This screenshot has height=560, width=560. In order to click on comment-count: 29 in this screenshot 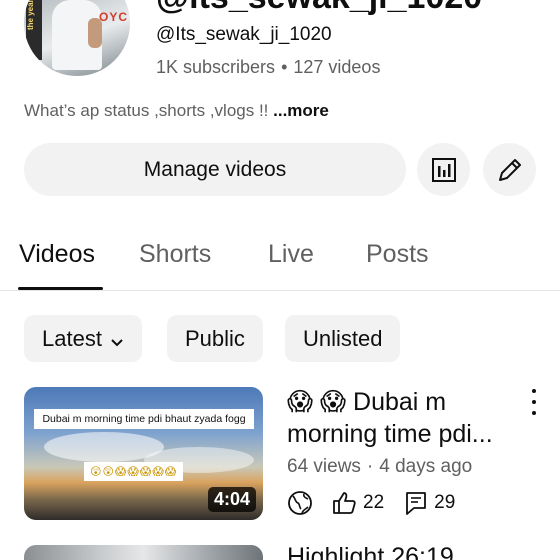, I will do `click(445, 502)`.